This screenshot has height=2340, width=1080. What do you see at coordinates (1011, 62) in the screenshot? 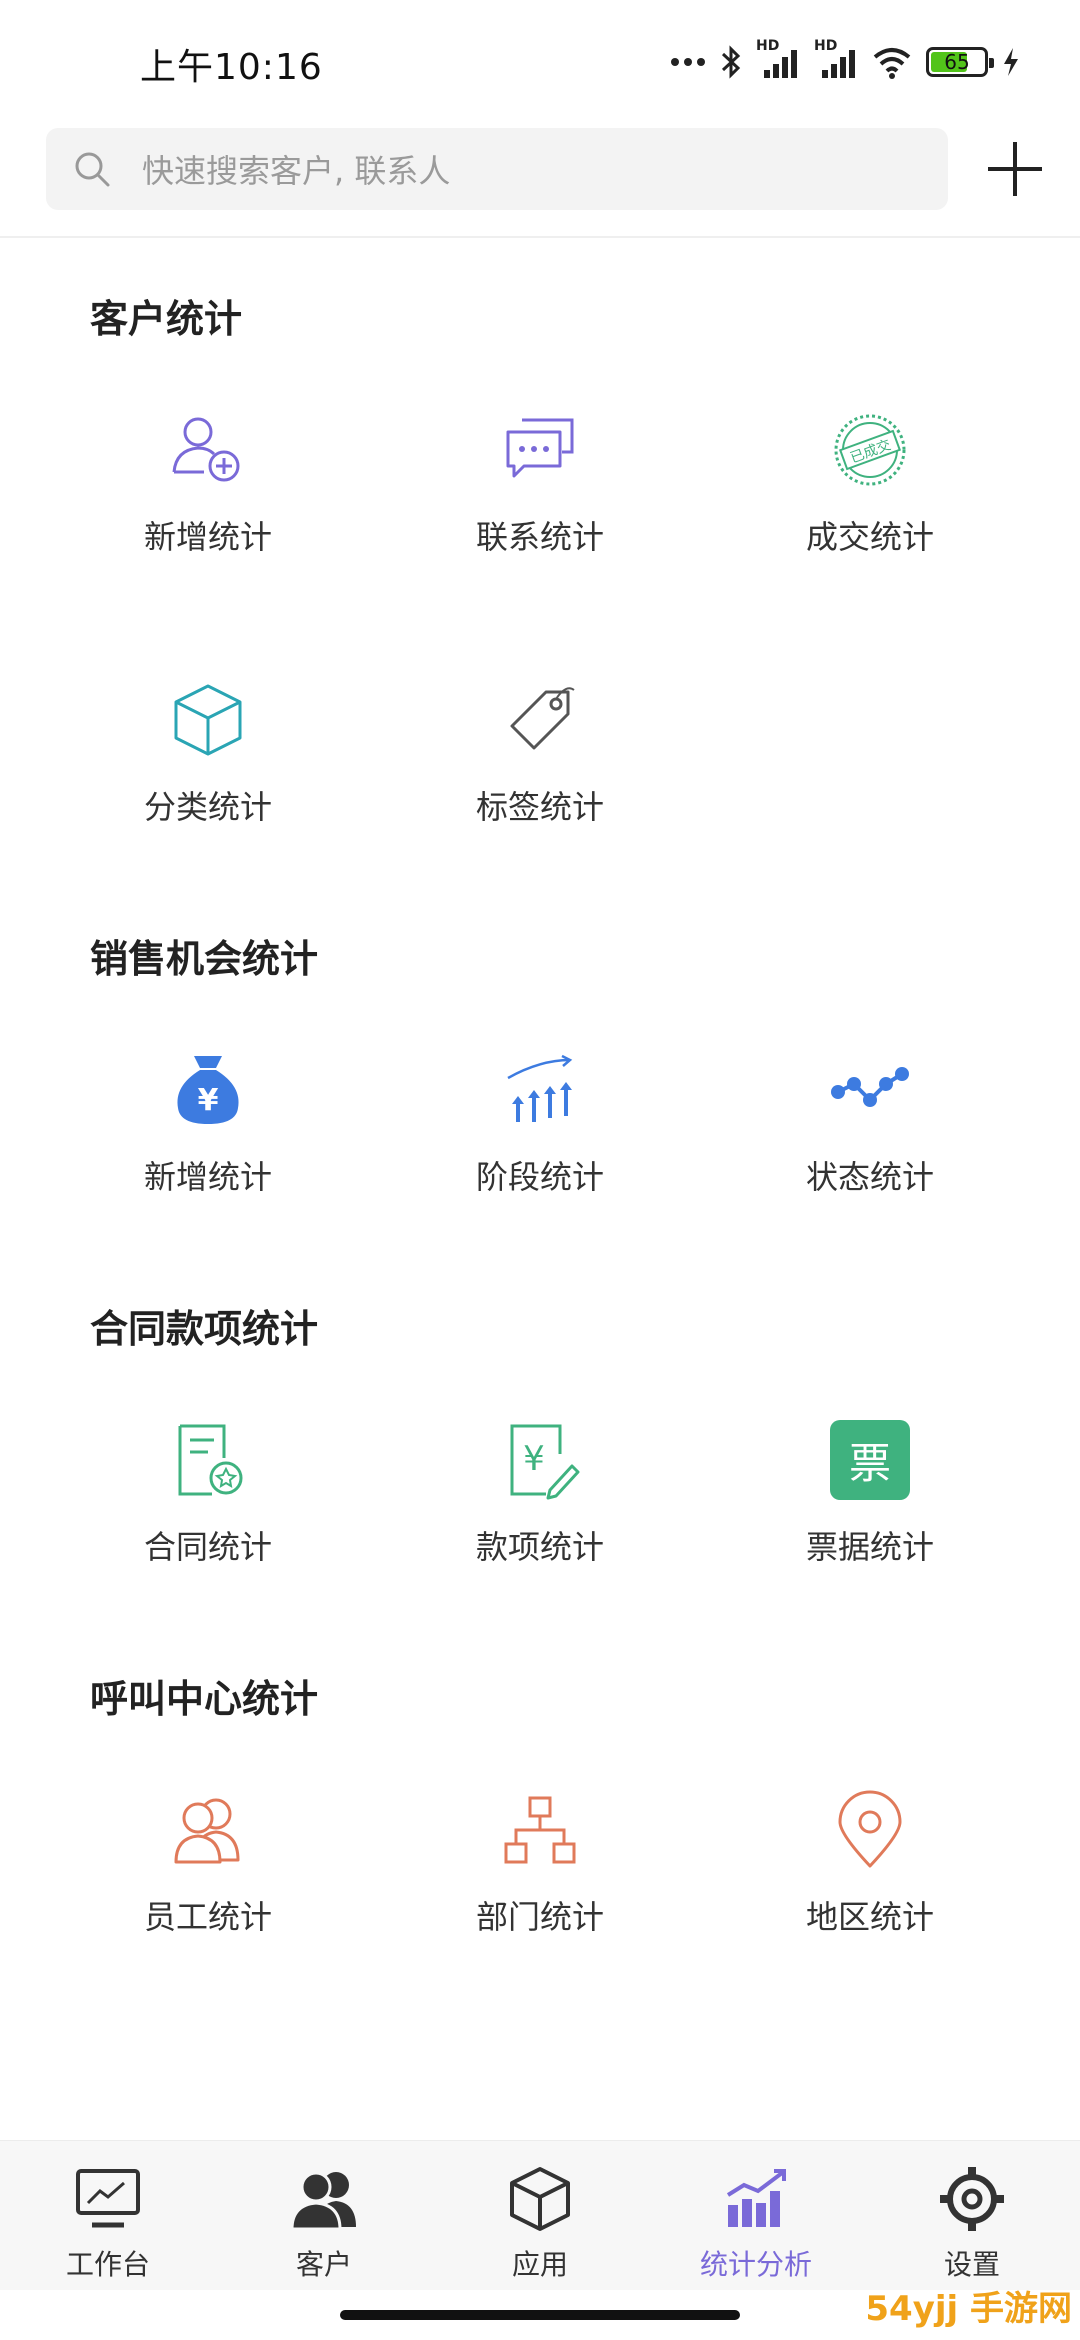
I see `charging-bolt-icon` at bounding box center [1011, 62].